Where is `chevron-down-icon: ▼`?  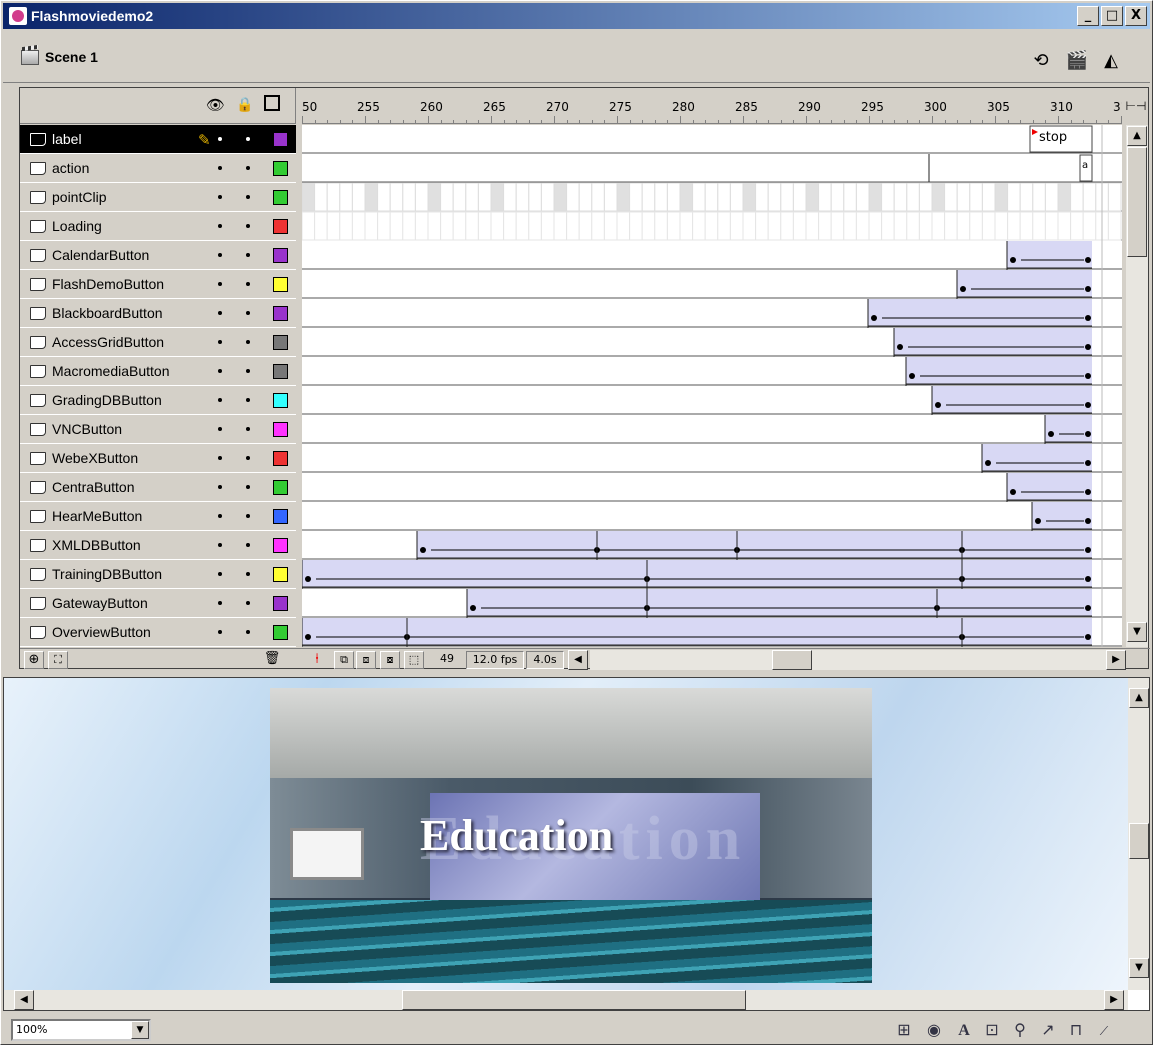
chevron-down-icon: ▼ is located at coordinates (140, 1030).